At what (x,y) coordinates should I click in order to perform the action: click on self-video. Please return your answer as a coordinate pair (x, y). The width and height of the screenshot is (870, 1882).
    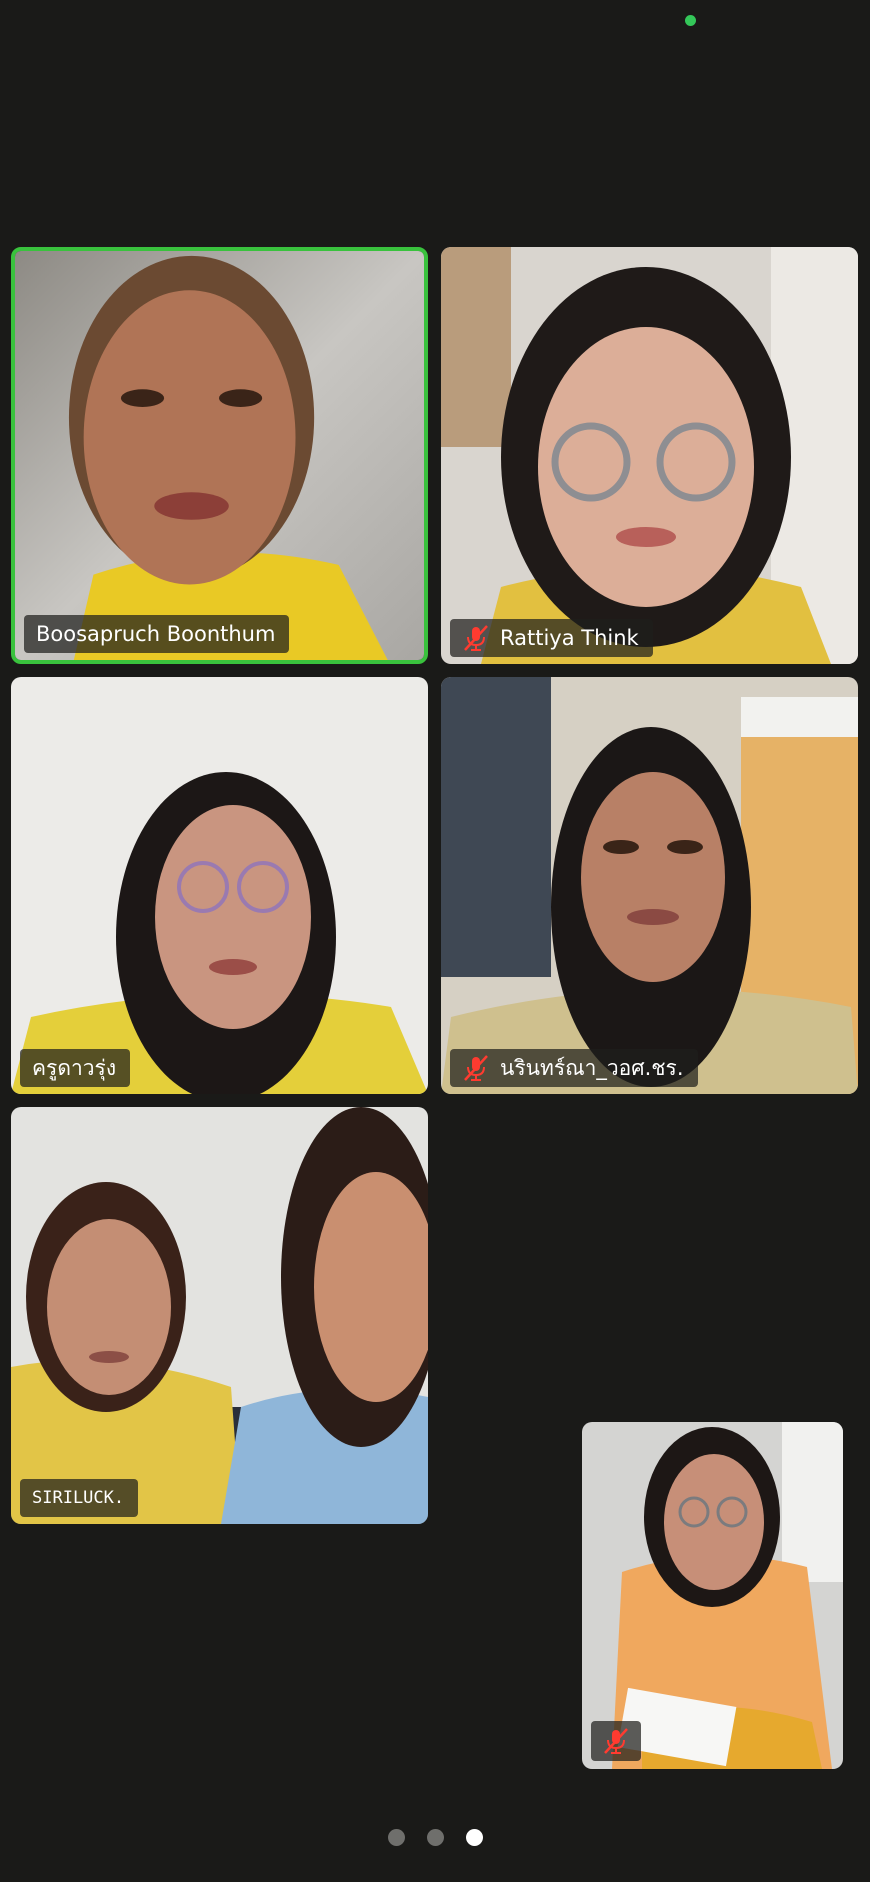
    Looking at the image, I should click on (712, 1595).